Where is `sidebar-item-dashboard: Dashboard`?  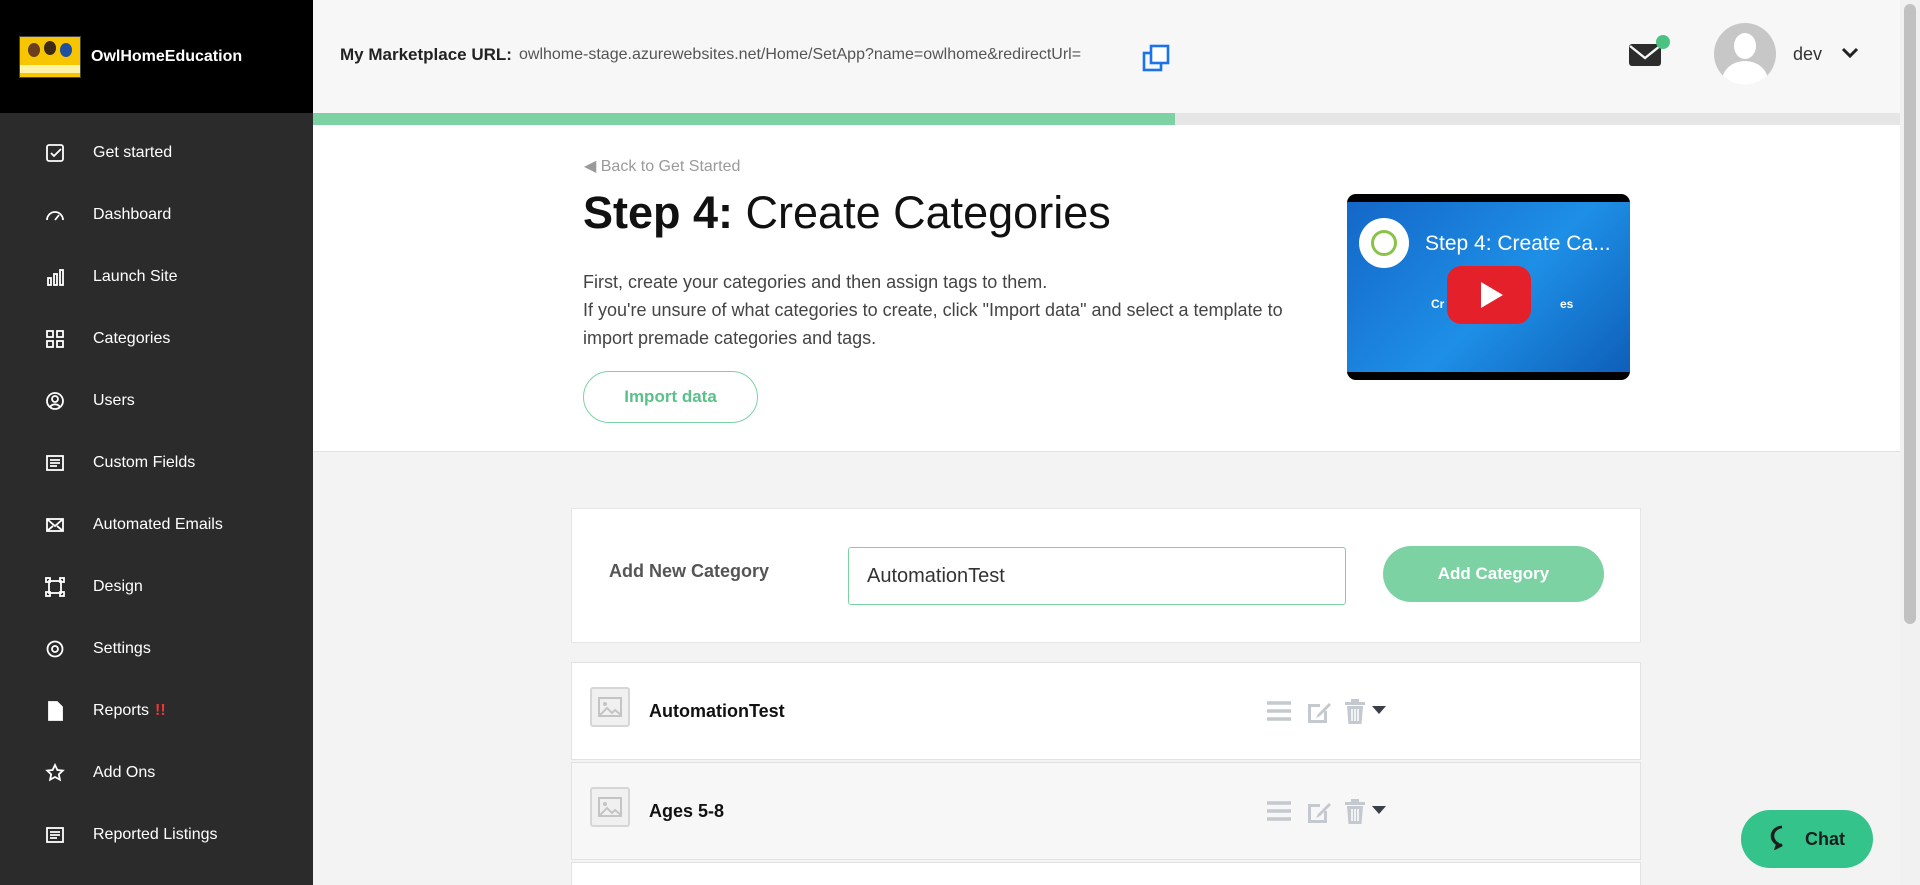 sidebar-item-dashboard: Dashboard is located at coordinates (156, 215).